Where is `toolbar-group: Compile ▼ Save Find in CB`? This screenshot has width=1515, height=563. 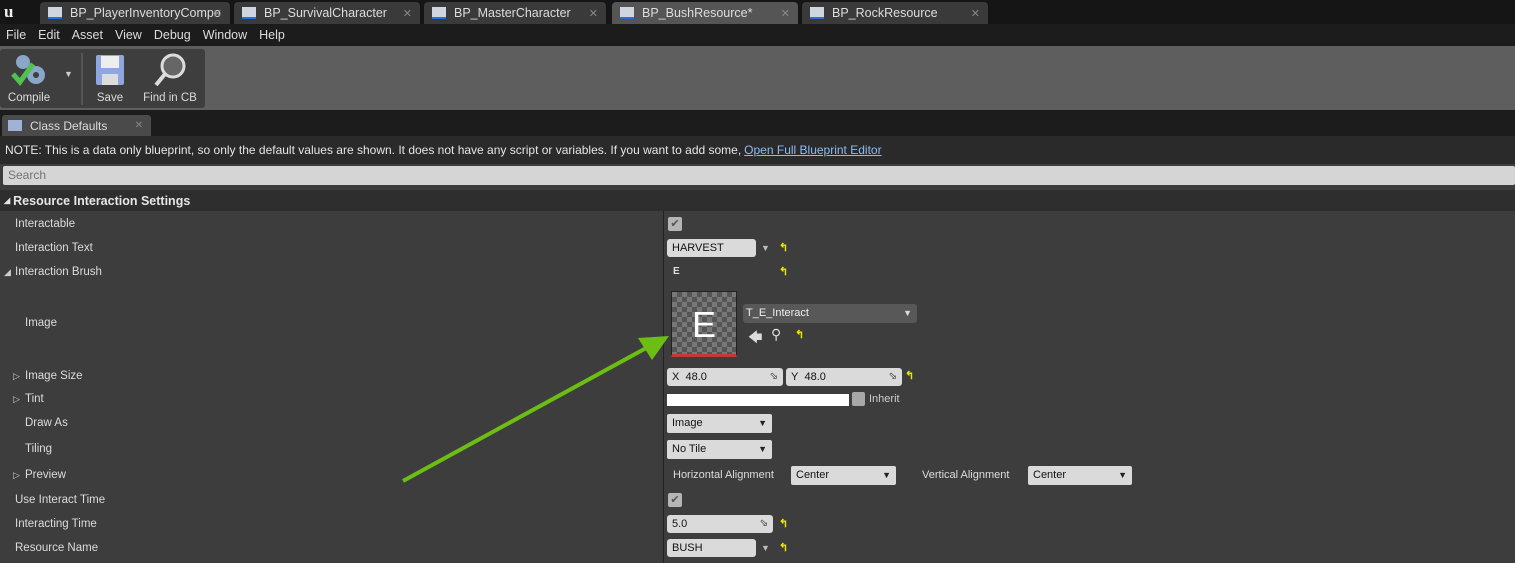
toolbar-group: Compile ▼ Save Find in CB is located at coordinates (102, 78).